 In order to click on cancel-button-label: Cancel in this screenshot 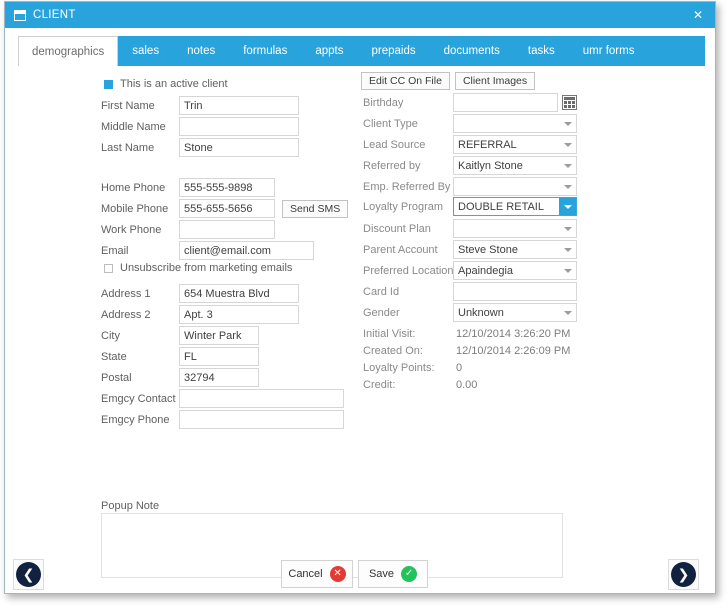, I will do `click(305, 574)`.